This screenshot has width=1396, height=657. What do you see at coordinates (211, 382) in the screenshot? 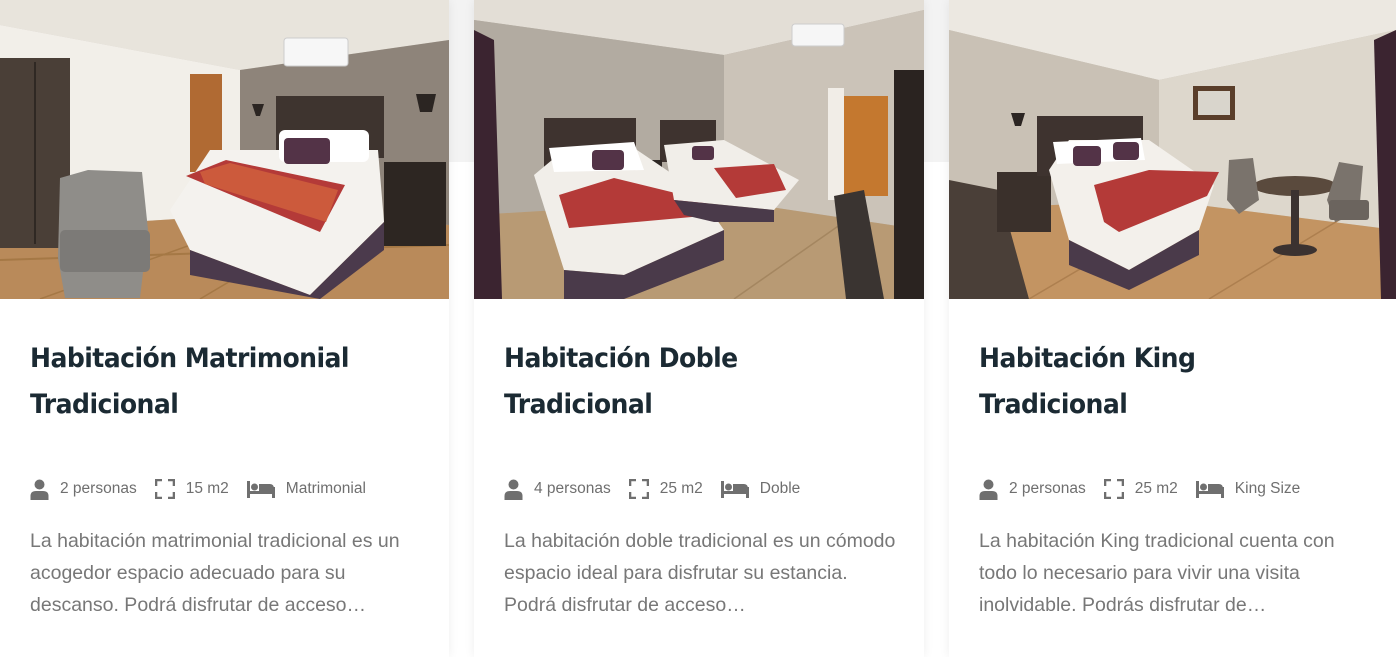
I see `room-title: Habitación Matrimonial Tradicional` at bounding box center [211, 382].